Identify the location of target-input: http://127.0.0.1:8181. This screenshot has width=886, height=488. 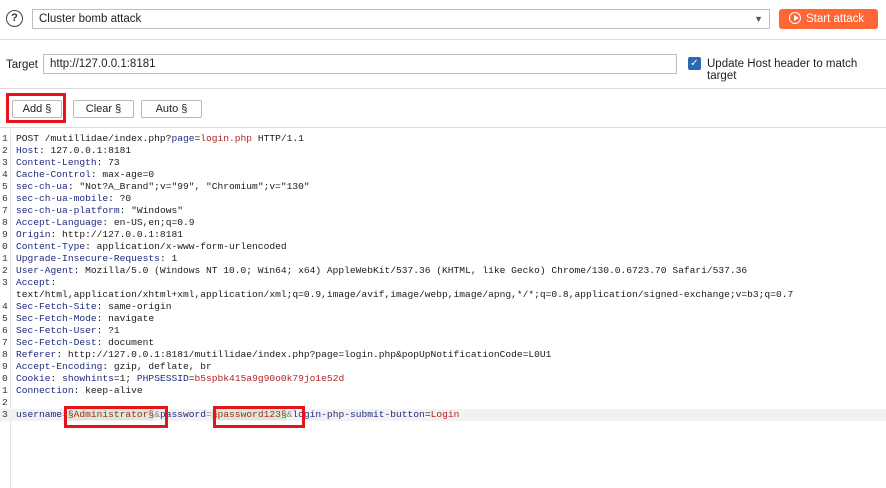
(360, 64).